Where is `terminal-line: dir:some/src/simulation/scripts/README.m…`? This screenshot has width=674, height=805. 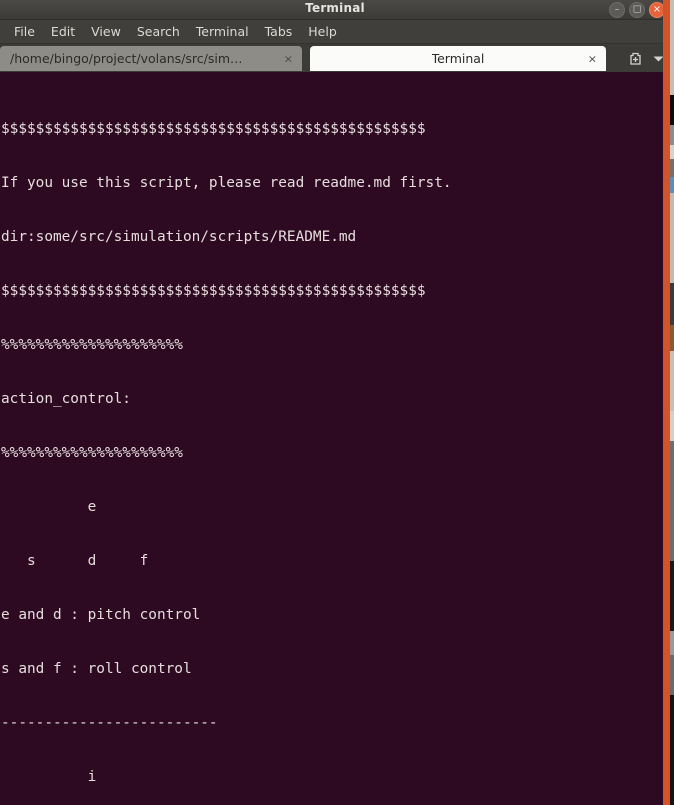 terminal-line: dir:some/src/simulation/scripts/README.m… is located at coordinates (179, 237).